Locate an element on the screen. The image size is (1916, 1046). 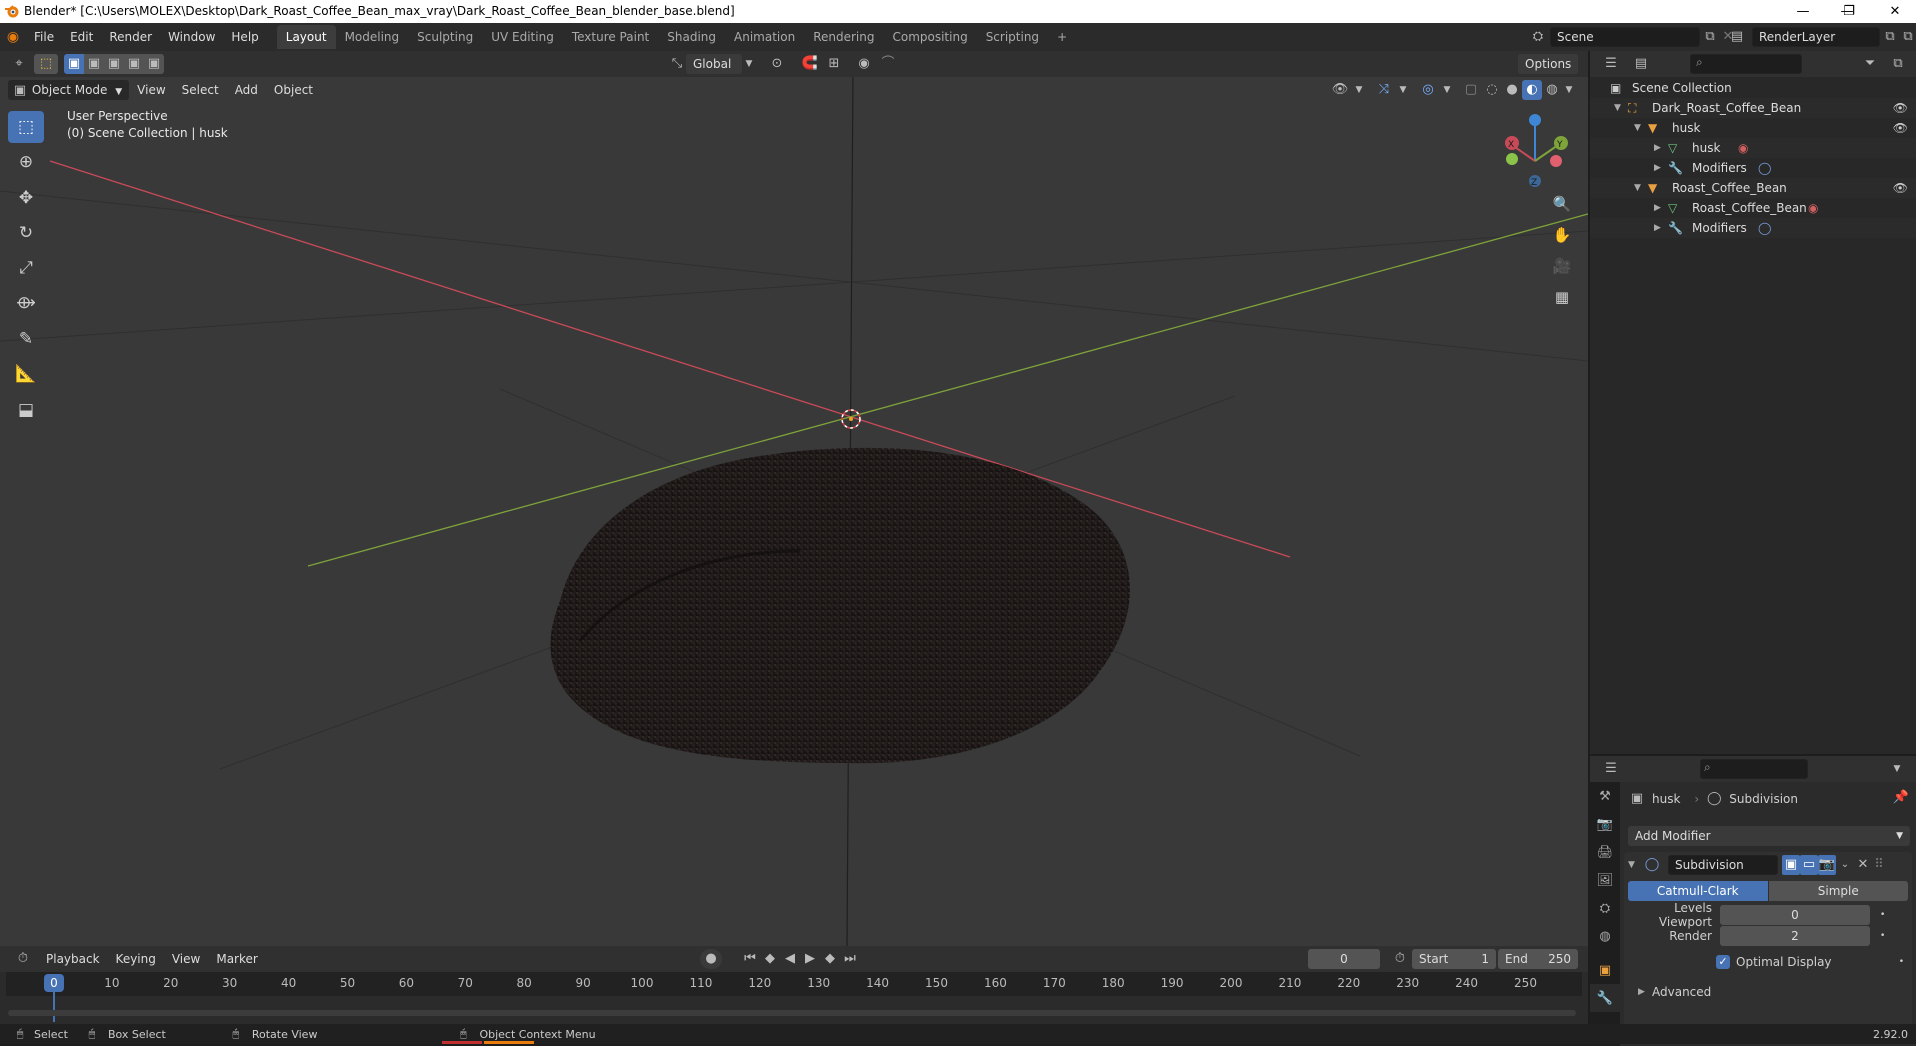
play-reverse-icon: ◀ is located at coordinates (790, 959).